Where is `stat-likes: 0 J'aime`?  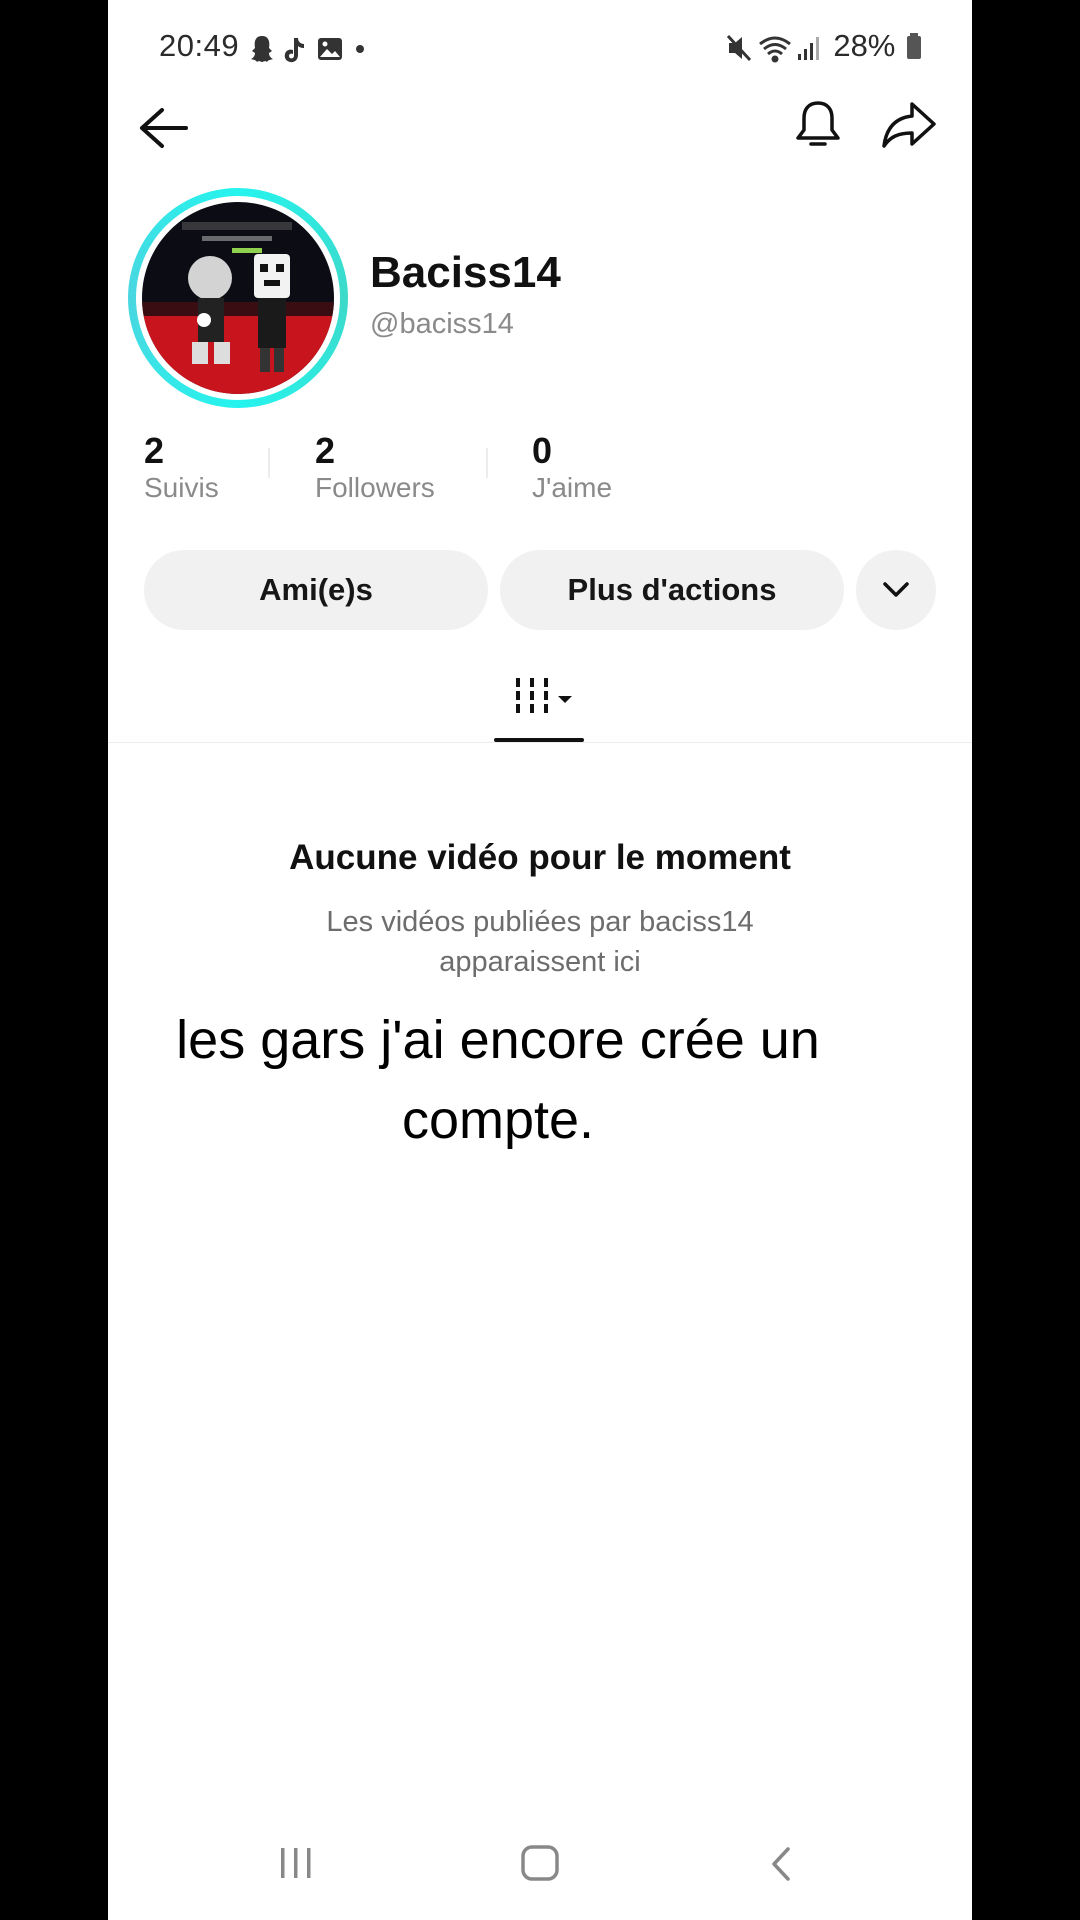
stat-likes: 0 J'aime is located at coordinates (572, 467).